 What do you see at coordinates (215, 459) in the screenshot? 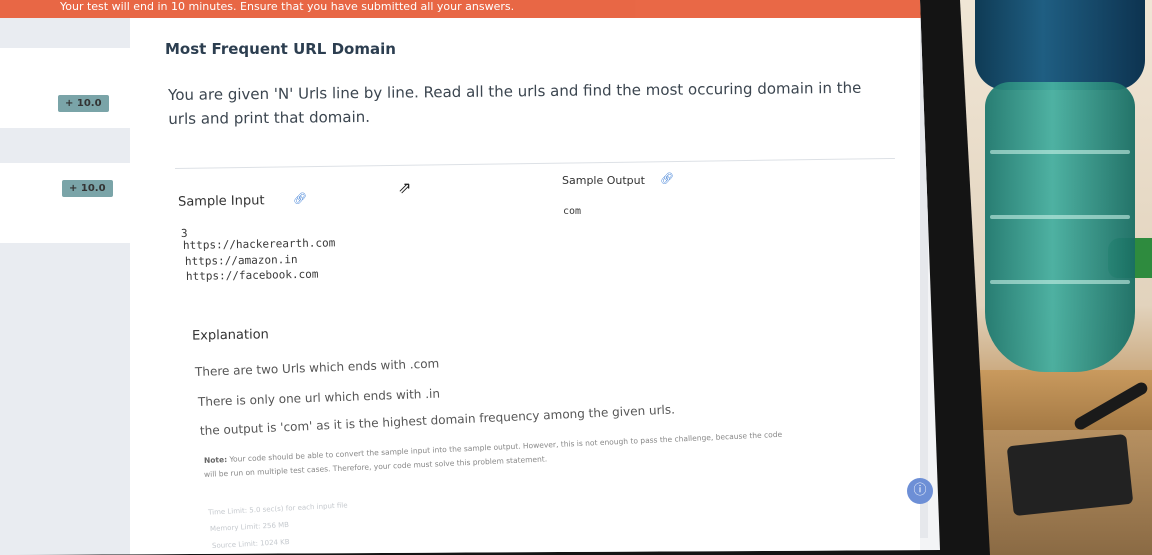
I see `note-label: Note:` at bounding box center [215, 459].